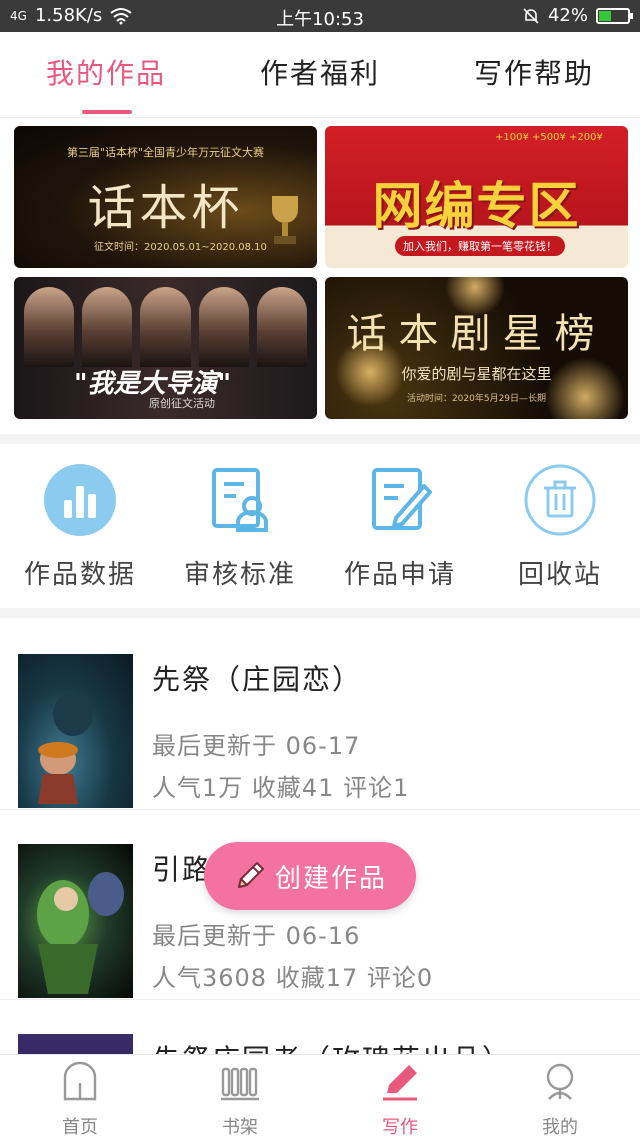  I want to click on nav-label: 写作, so click(400, 1127).